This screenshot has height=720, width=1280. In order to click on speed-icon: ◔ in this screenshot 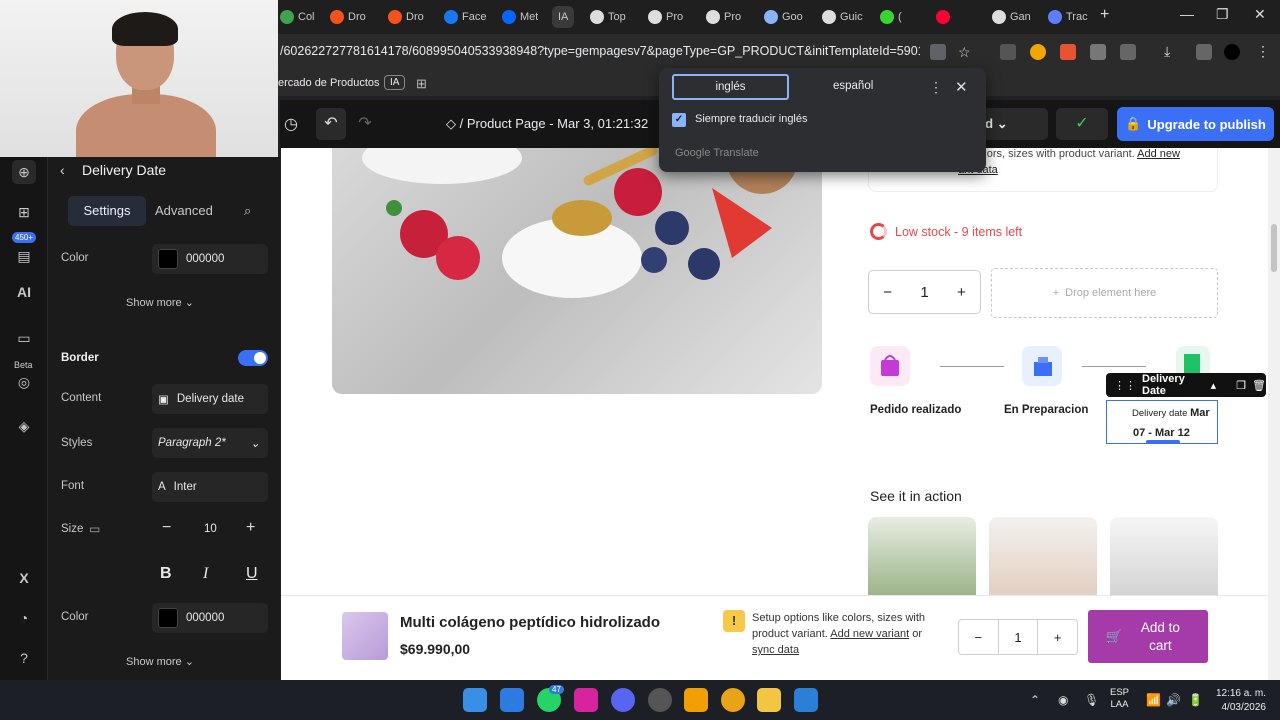, I will do `click(24, 618)`.